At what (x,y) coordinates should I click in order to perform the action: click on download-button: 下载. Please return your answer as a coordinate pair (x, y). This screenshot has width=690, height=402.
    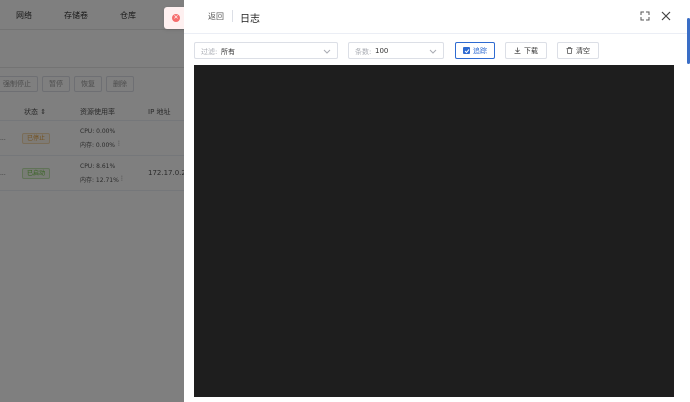
    Looking at the image, I should click on (526, 50).